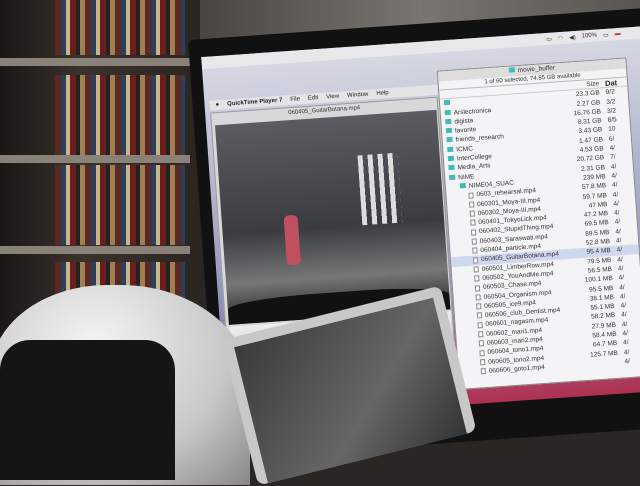 The image size is (640, 486). I want to click on menu-help: Help, so click(382, 93).